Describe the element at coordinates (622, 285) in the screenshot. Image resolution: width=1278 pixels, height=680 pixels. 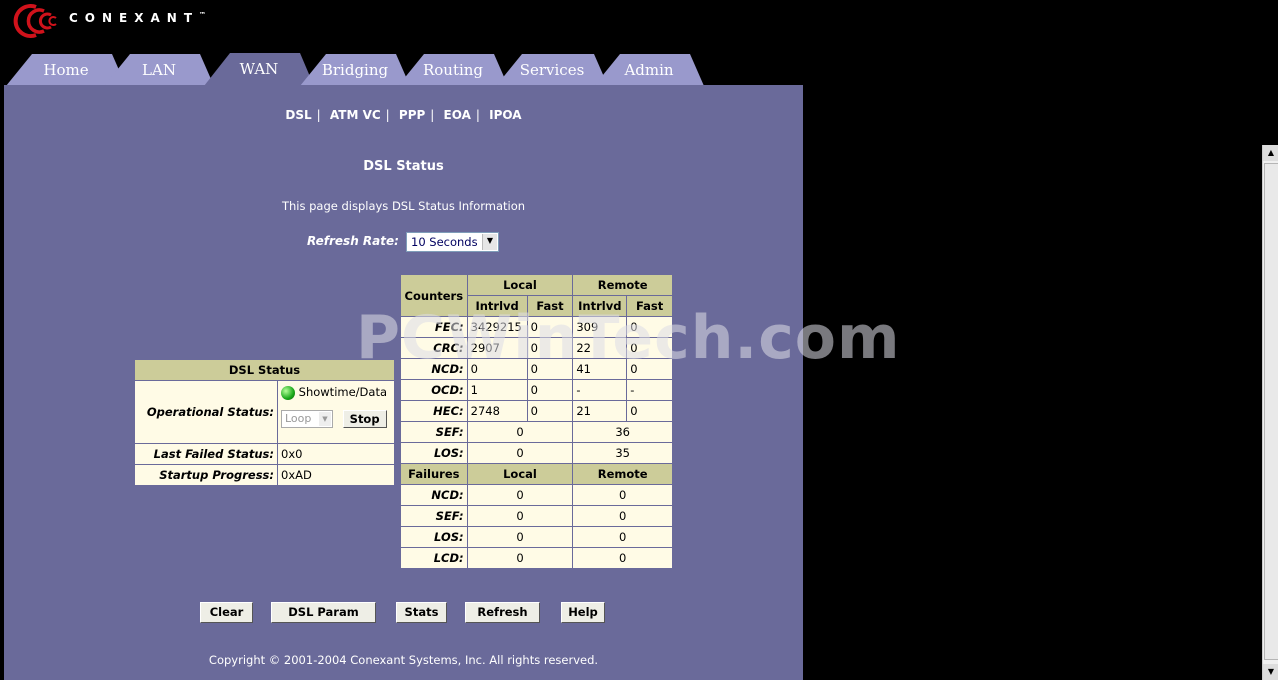
I see `counters-remote-header: Remote` at that location.